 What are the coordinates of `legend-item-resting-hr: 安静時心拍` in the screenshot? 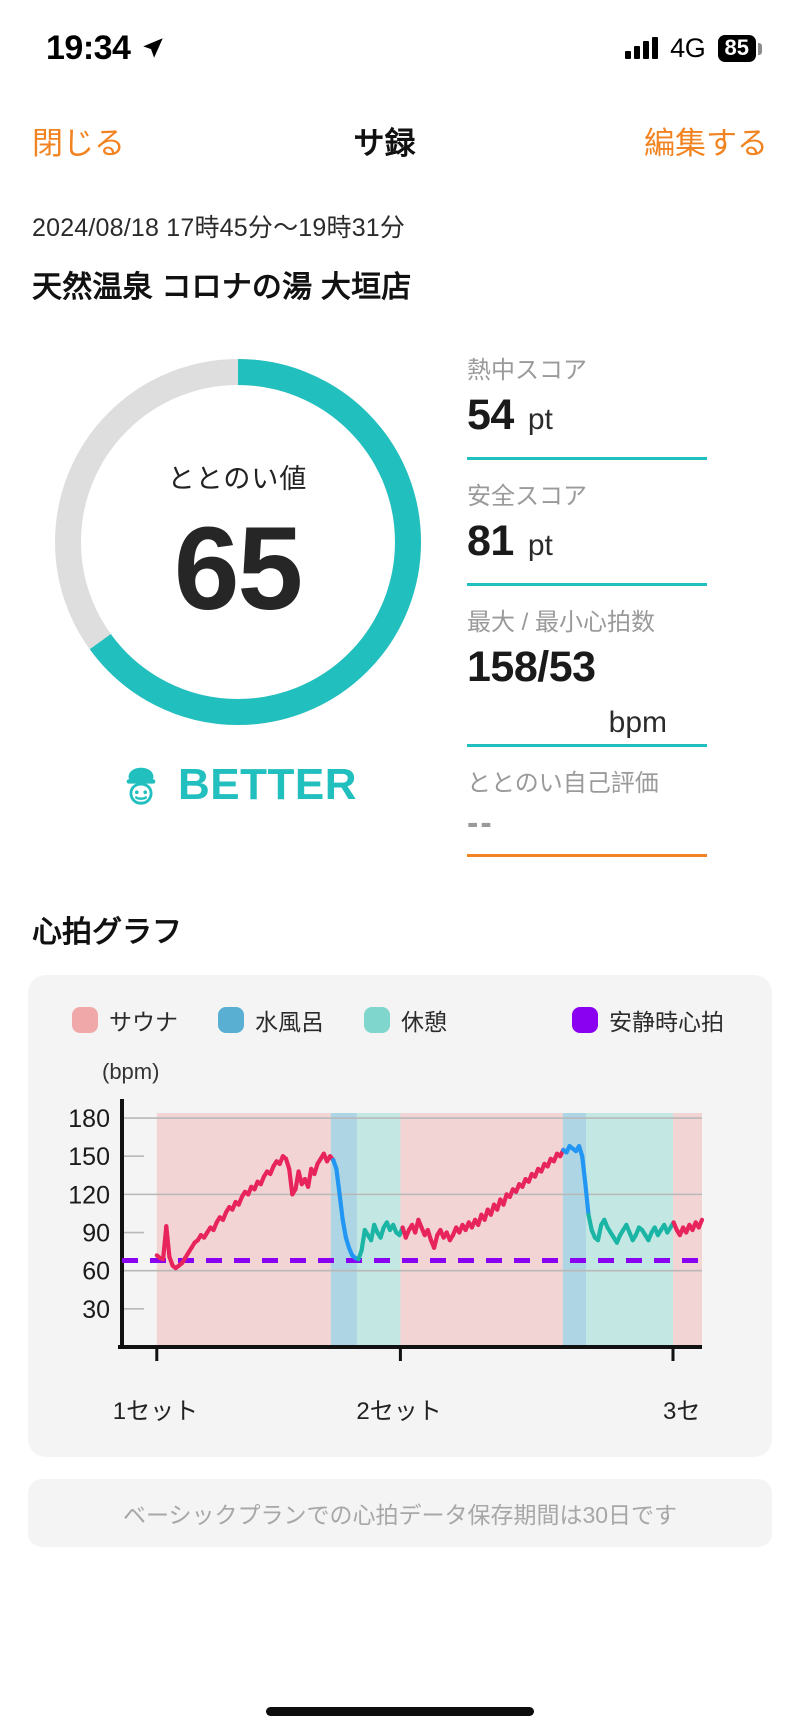 It's located at (648, 1020).